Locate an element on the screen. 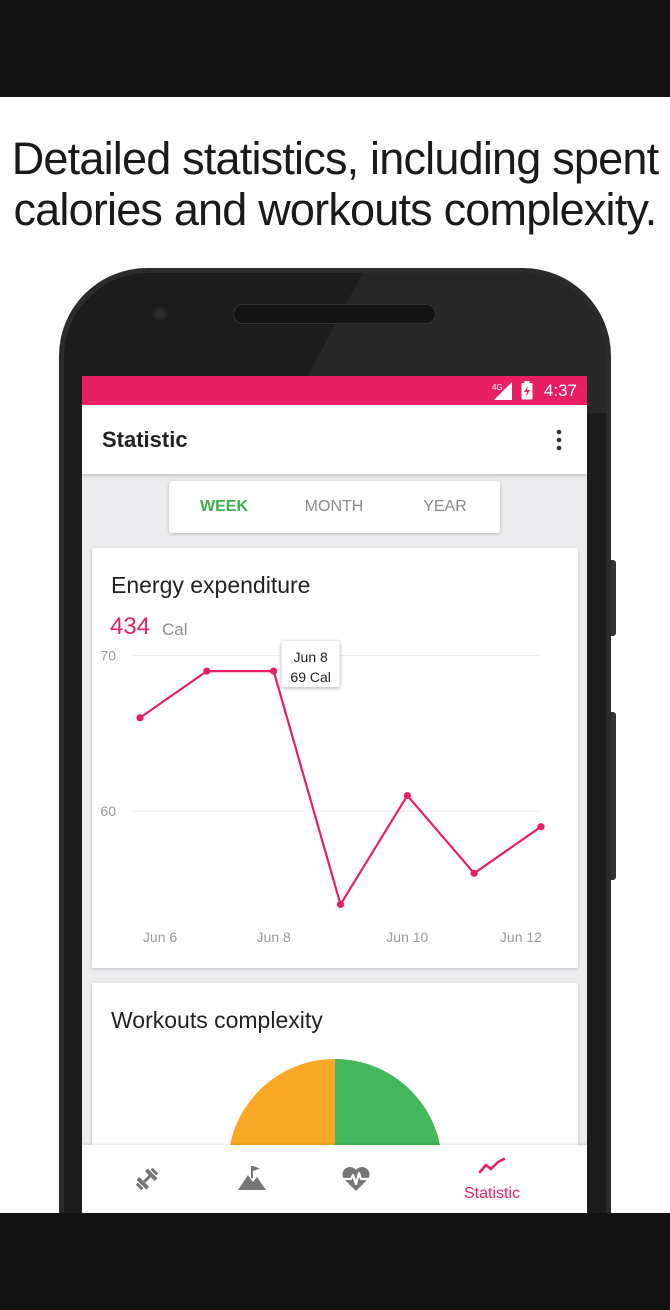 The height and width of the screenshot is (1310, 670). chart-tooltip: Jun 8 69 Cal is located at coordinates (310, 664).